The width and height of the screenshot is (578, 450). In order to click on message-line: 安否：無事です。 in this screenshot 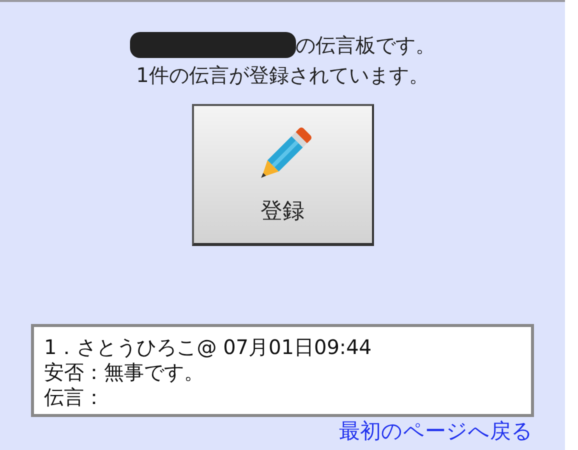, I will do `click(124, 372)`.